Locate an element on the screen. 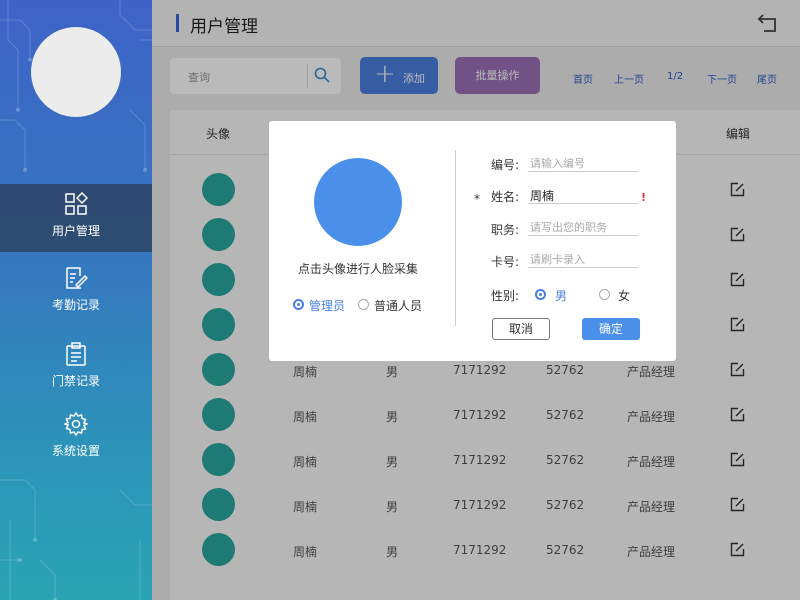  name-input is located at coordinates (583, 195).